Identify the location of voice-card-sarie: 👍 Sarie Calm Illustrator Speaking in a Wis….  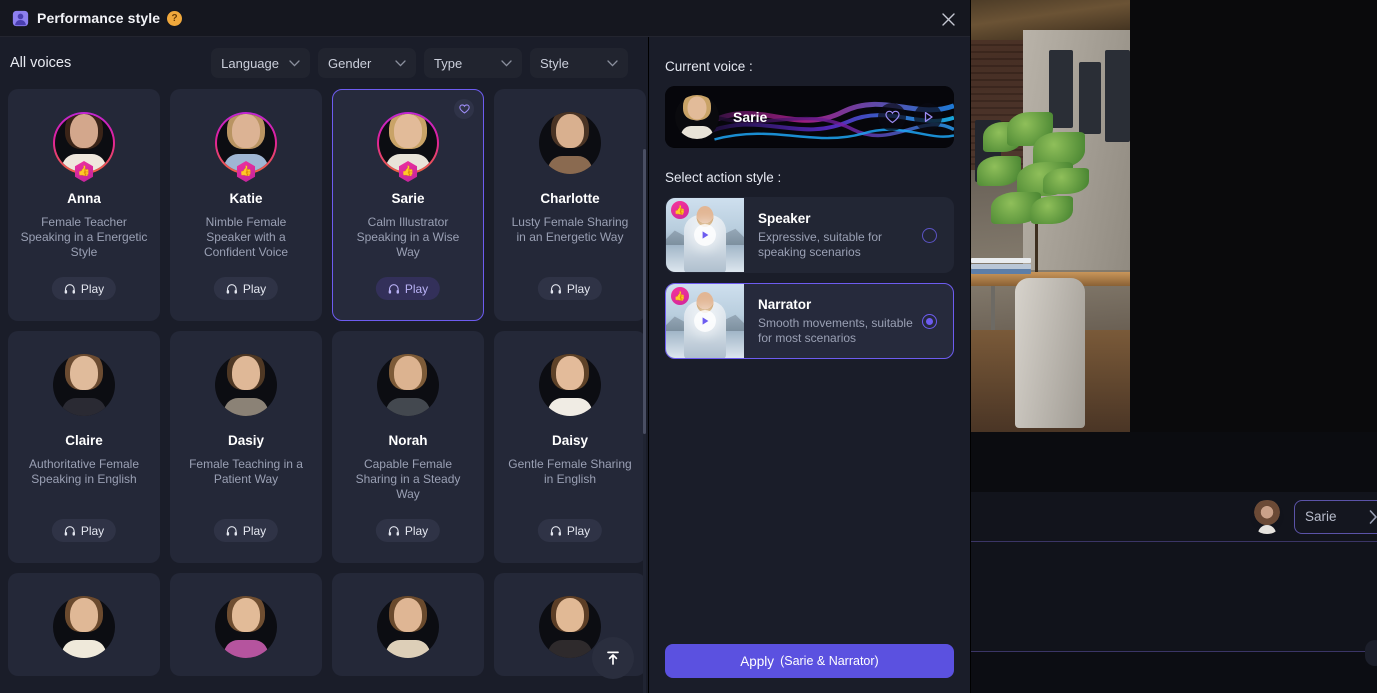
(408, 205).